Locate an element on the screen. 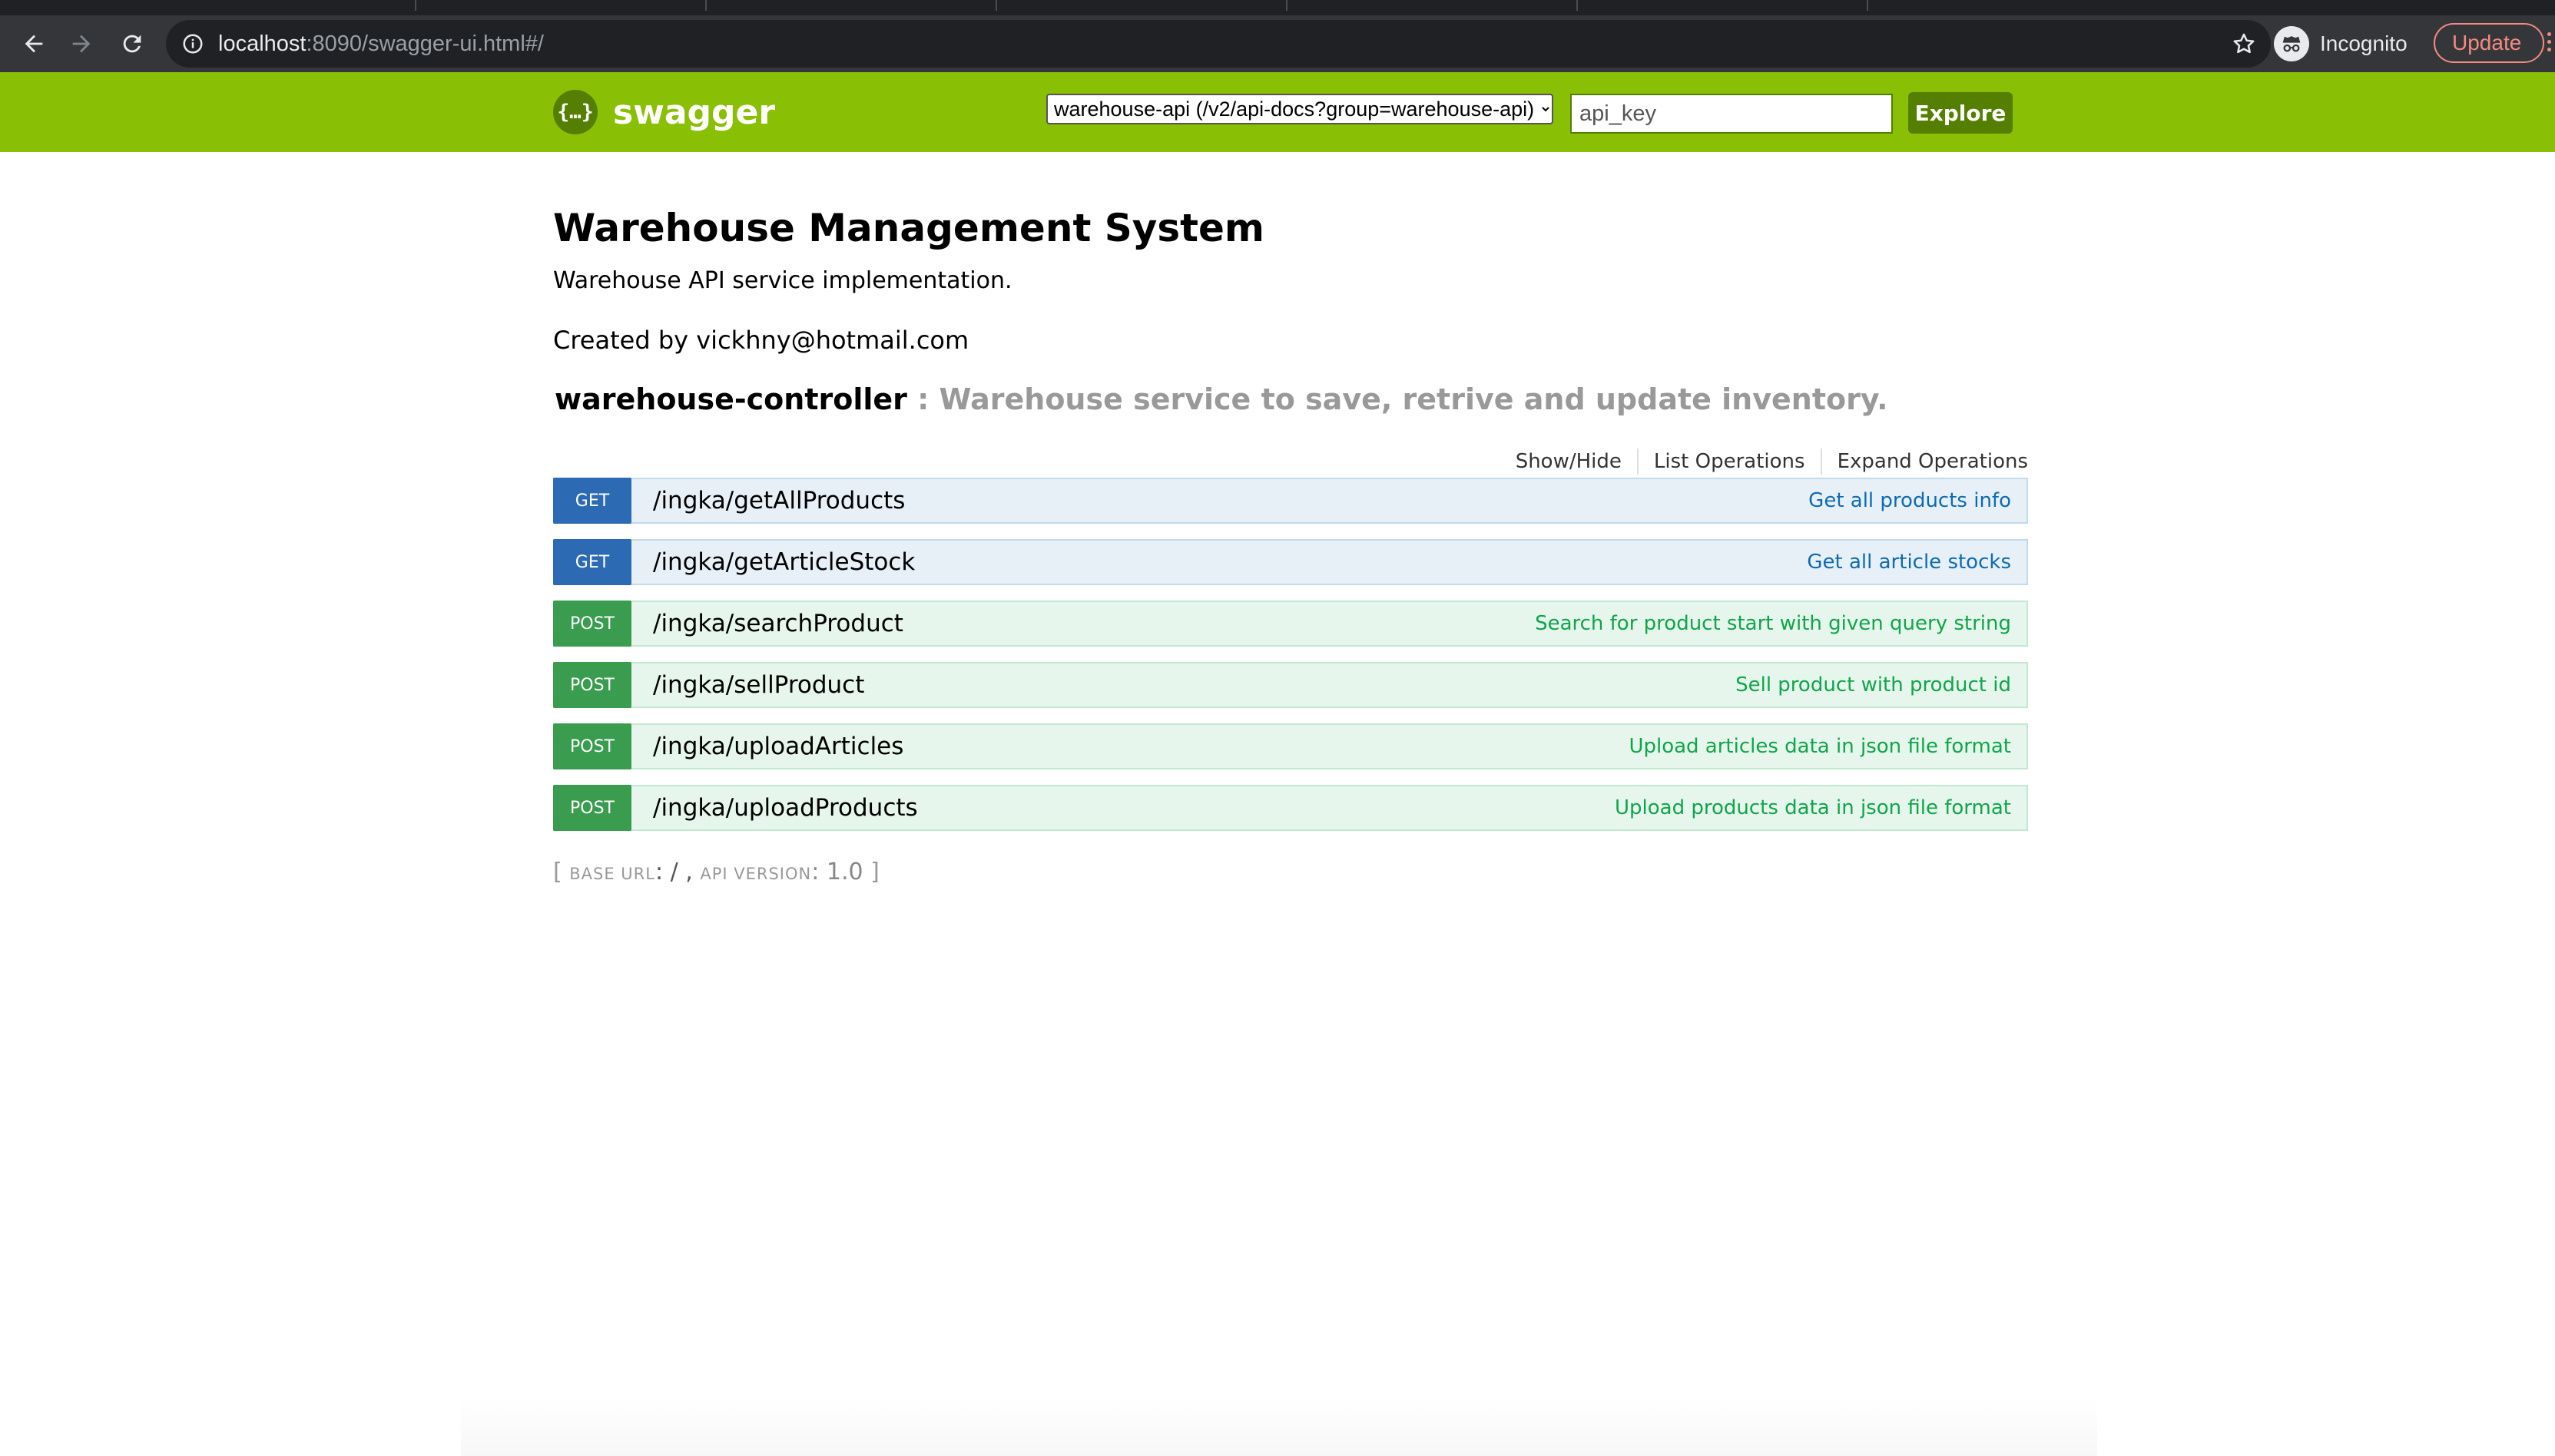 This screenshot has height=1456, width=2555. base-url-label: base url is located at coordinates (612, 874).